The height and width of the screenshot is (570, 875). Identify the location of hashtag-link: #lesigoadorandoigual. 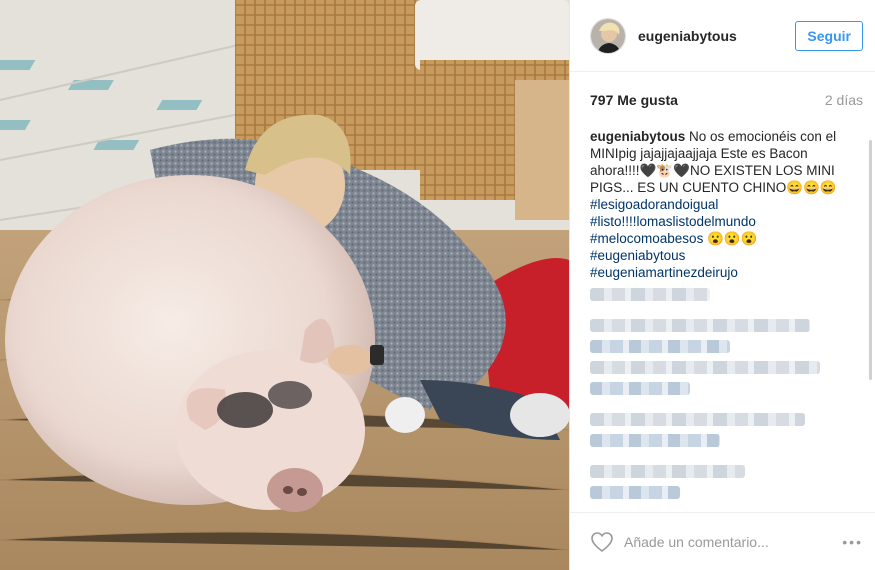
(721, 204).